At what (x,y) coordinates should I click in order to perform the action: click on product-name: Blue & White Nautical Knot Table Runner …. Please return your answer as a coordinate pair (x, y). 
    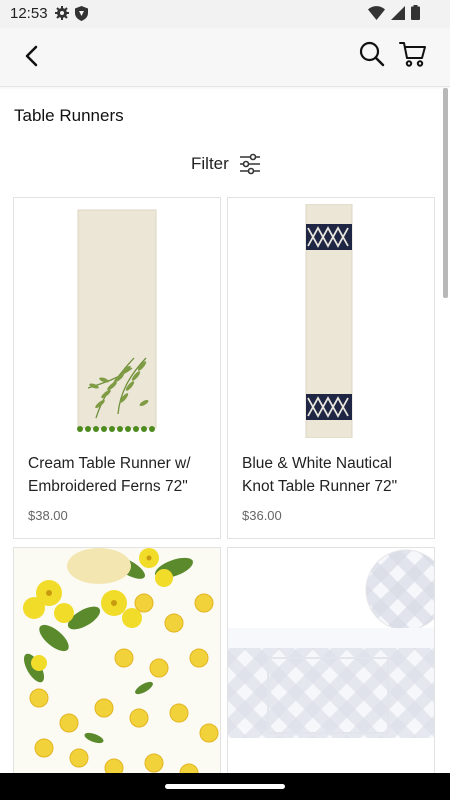
    Looking at the image, I should click on (332, 475).